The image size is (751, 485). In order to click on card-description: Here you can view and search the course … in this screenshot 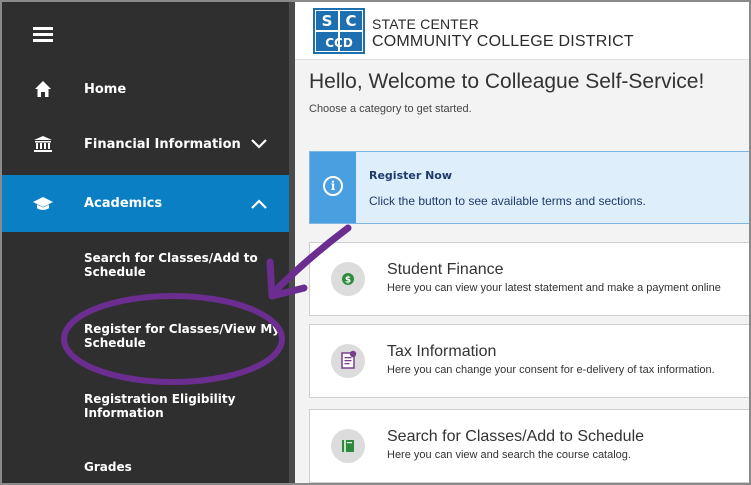, I will do `click(509, 455)`.